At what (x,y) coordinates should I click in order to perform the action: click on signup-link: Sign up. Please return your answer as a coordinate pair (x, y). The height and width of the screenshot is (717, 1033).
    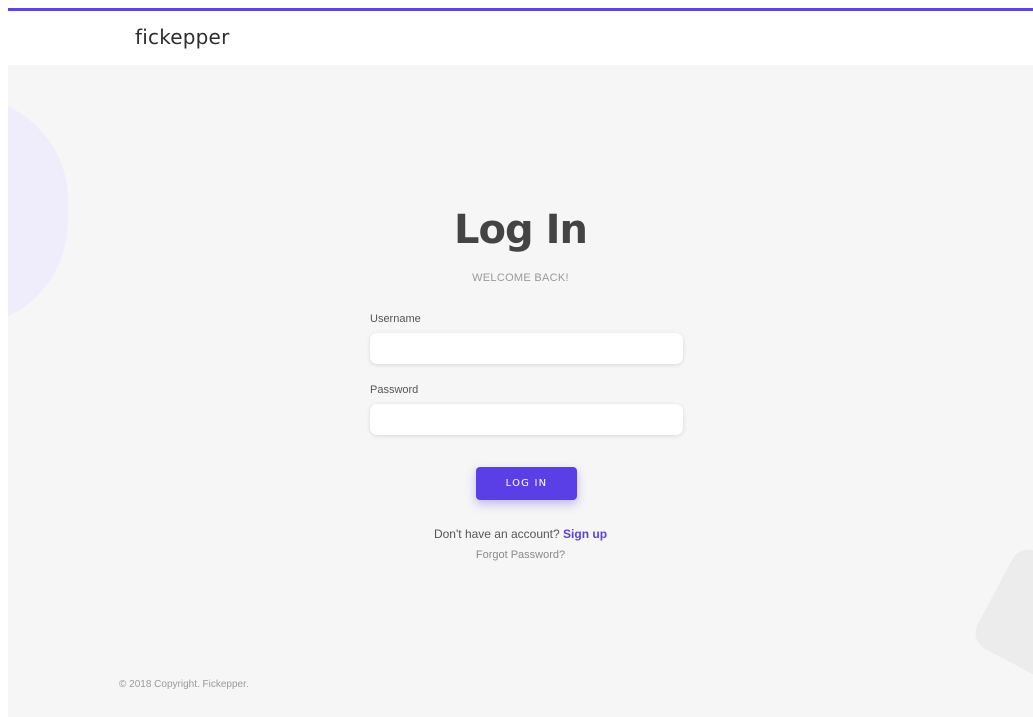
    Looking at the image, I should click on (585, 534).